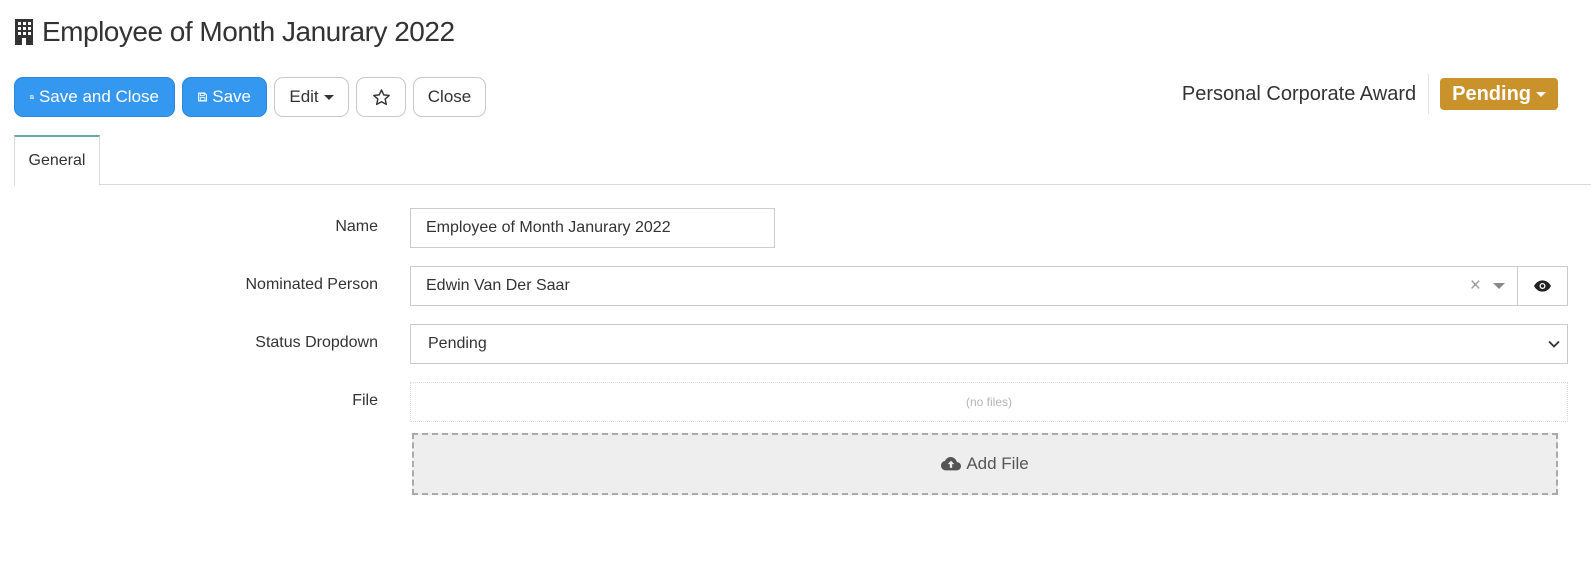 This screenshot has width=1591, height=585. Describe the element at coordinates (997, 463) in the screenshot. I see `add-file-label: Add File` at that location.